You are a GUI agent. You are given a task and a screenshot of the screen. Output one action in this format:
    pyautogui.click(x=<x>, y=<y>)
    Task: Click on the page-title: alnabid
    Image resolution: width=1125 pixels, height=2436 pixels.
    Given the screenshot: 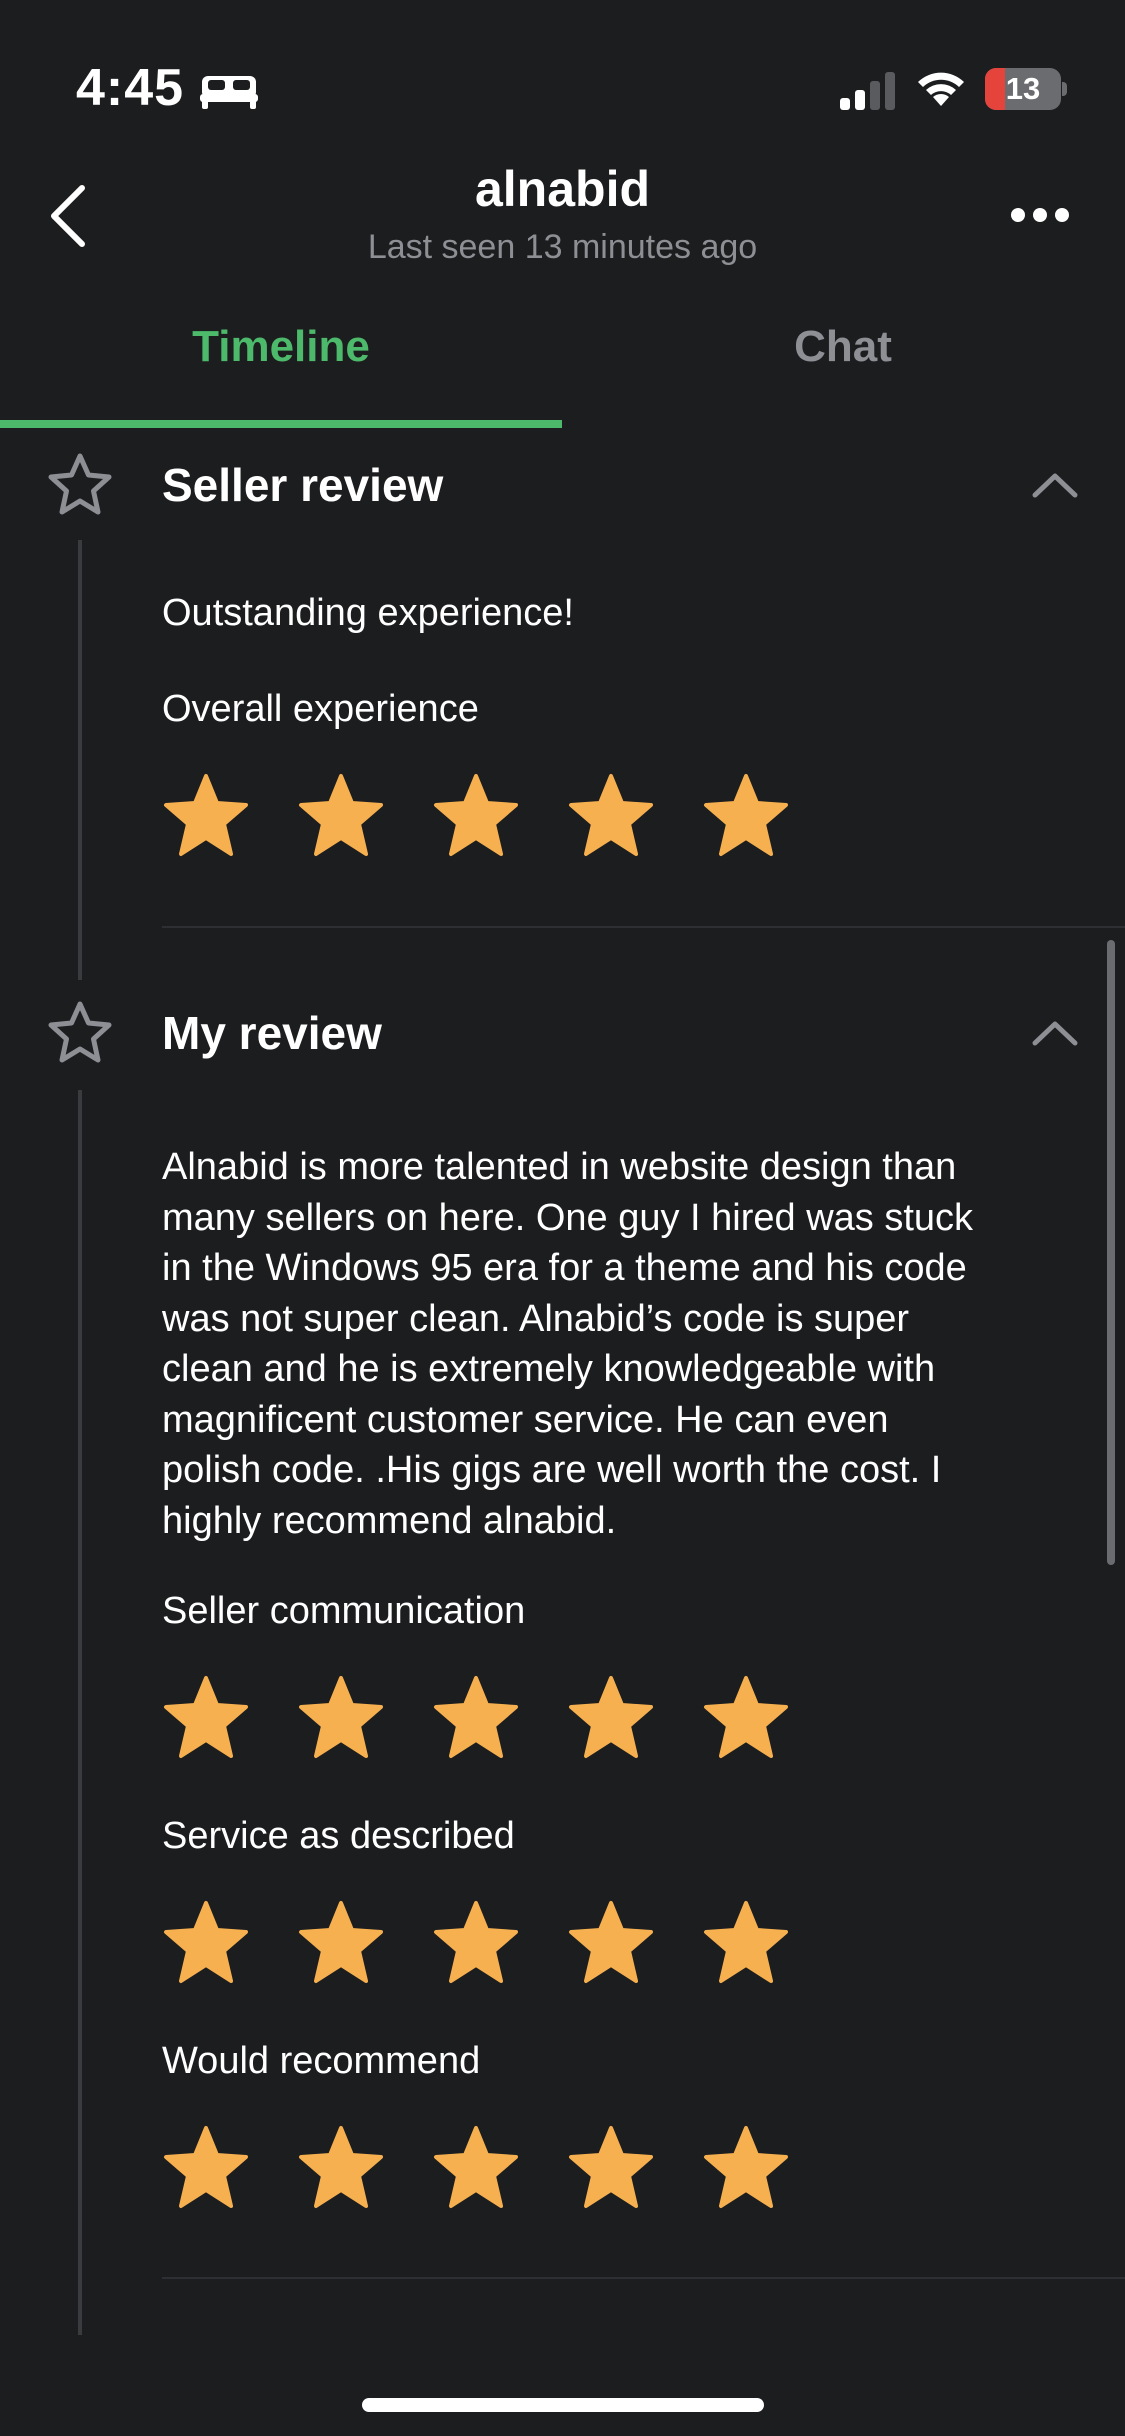 What is the action you would take?
    pyautogui.click(x=562, y=189)
    